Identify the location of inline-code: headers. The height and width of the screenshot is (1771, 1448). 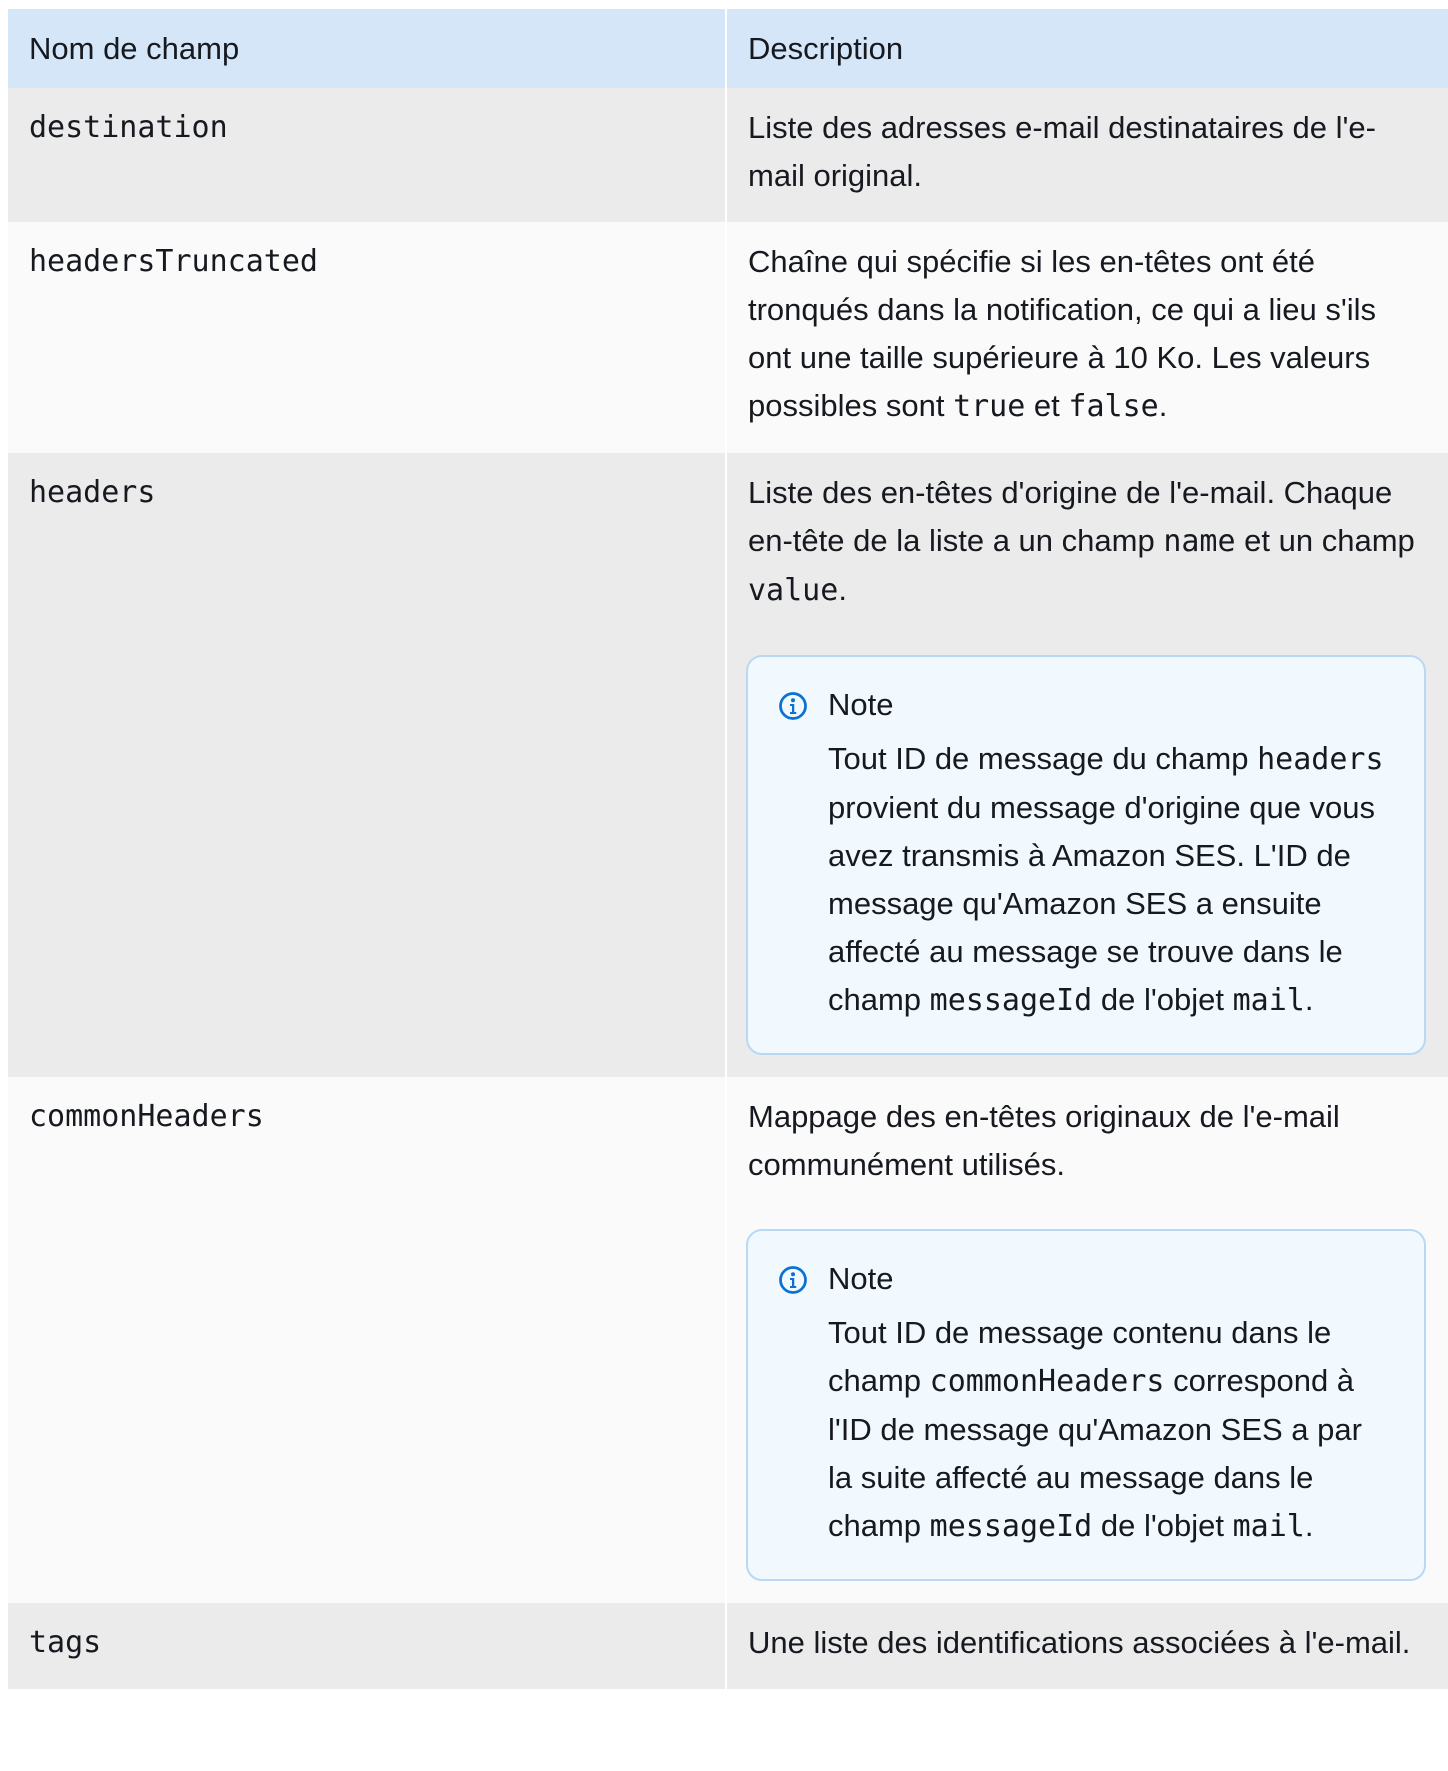
(1320, 759).